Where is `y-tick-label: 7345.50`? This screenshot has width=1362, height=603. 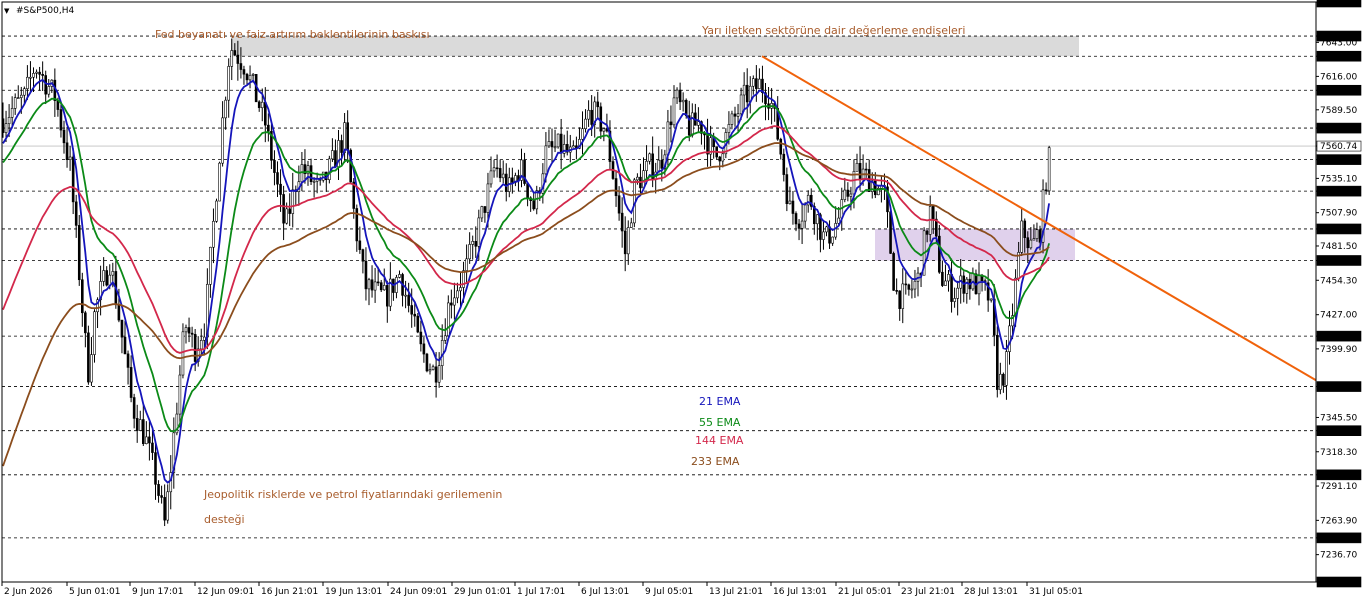 y-tick-label: 7345.50 is located at coordinates (1338, 418).